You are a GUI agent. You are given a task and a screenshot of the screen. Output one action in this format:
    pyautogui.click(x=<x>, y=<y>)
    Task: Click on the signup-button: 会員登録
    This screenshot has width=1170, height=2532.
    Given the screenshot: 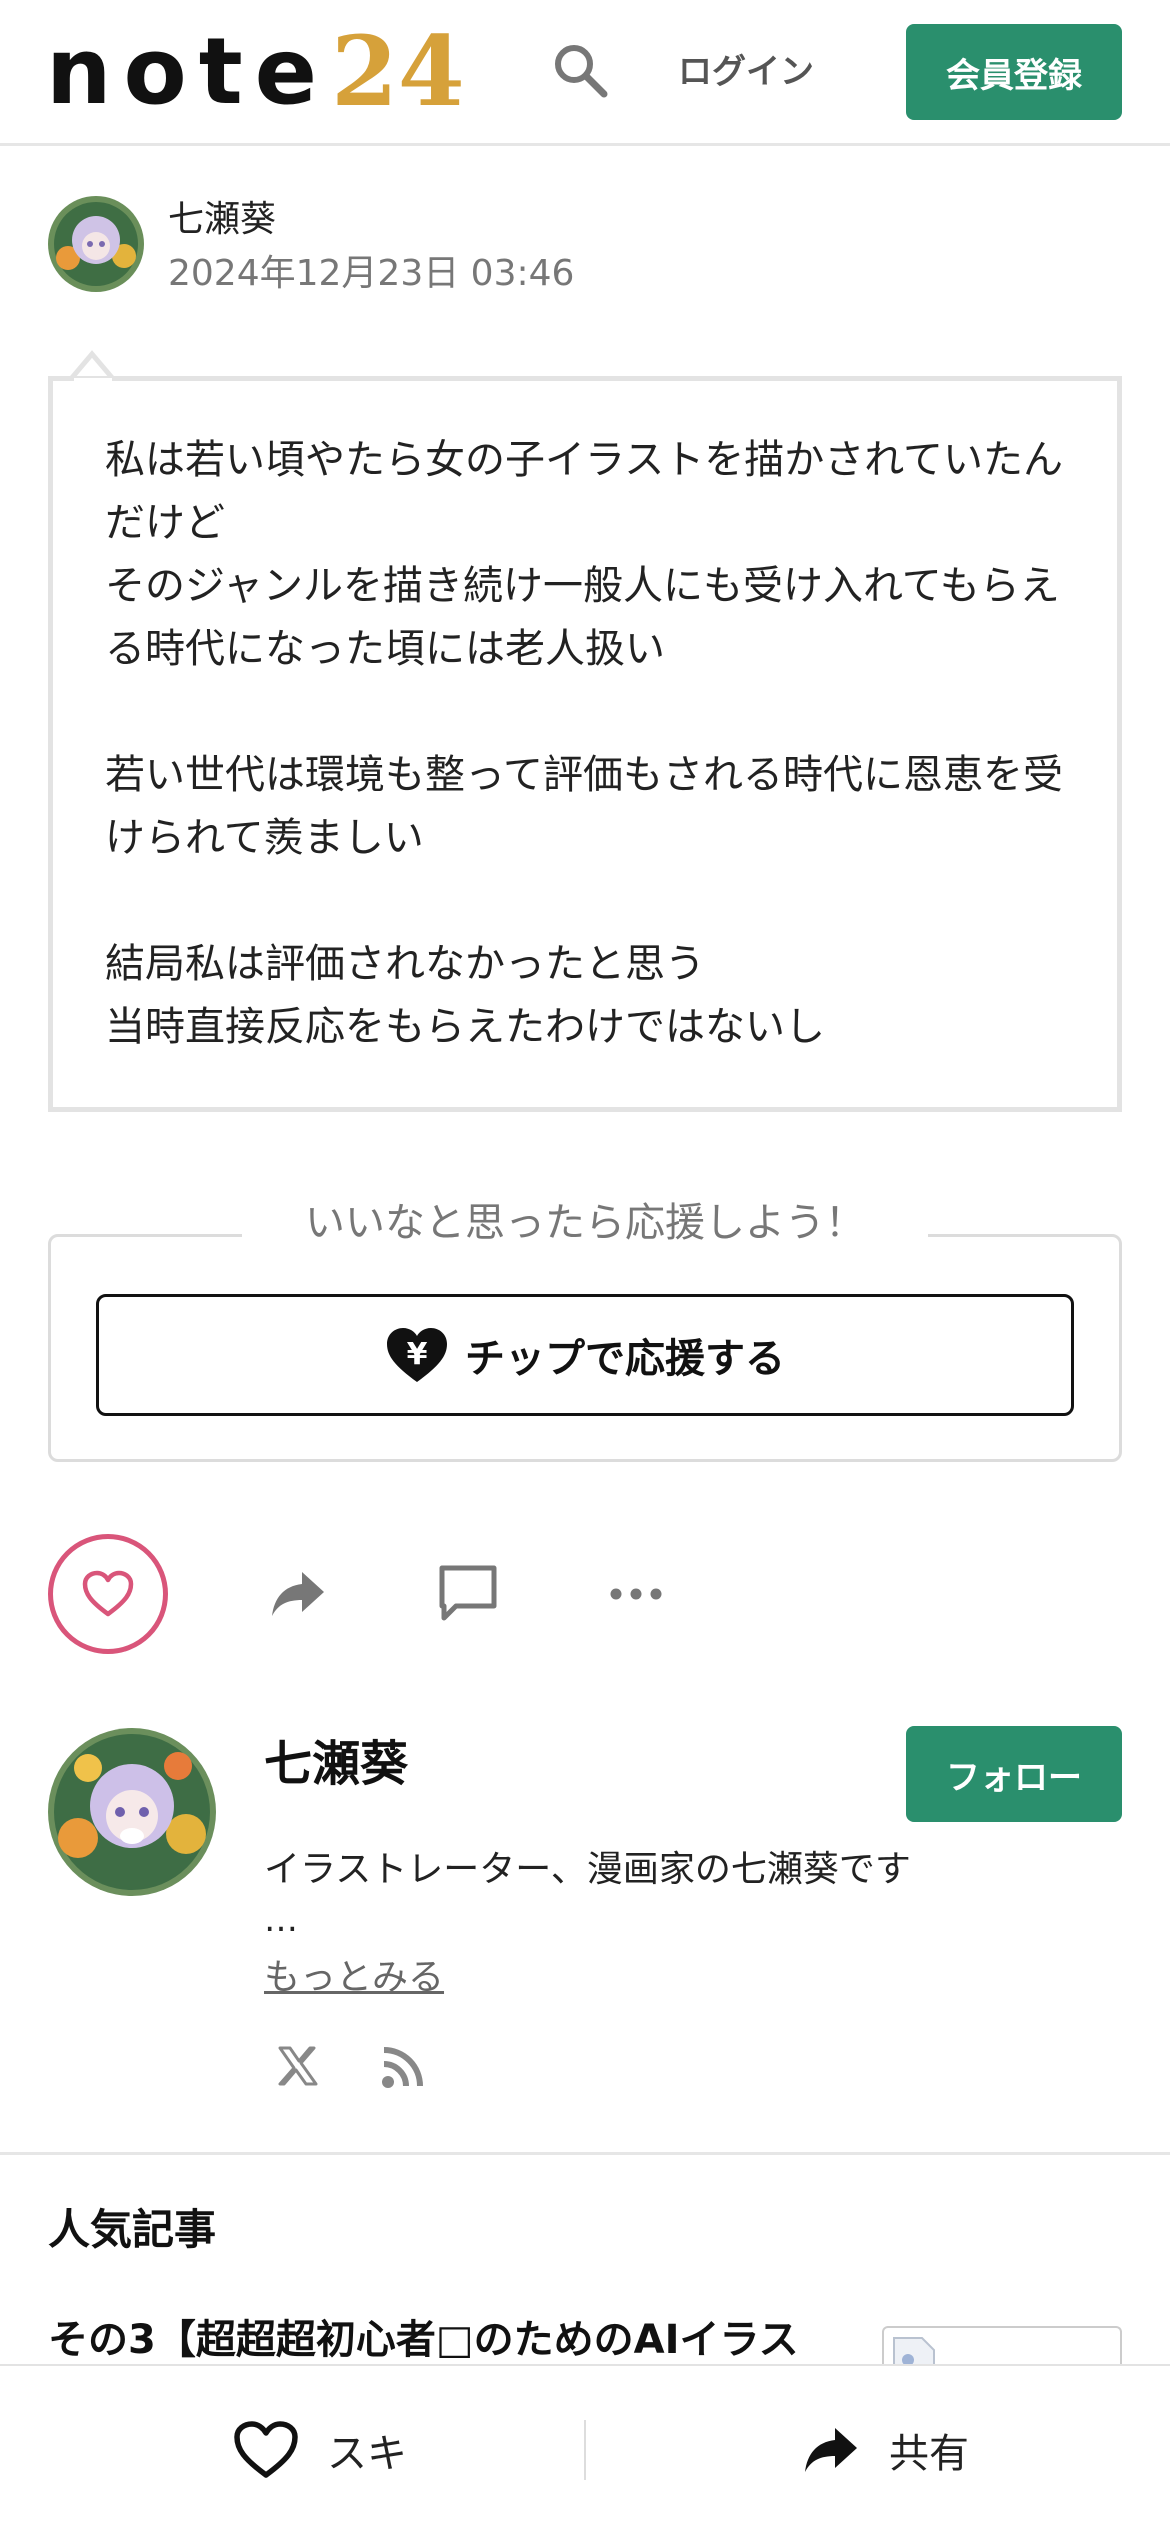 What is the action you would take?
    pyautogui.click(x=1014, y=72)
    